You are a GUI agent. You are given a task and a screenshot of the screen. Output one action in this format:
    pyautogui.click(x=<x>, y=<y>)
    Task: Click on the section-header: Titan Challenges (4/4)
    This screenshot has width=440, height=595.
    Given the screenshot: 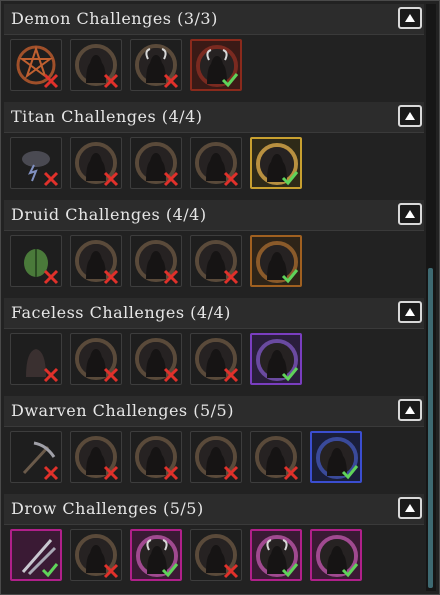 What is the action you would take?
    pyautogui.click(x=214, y=117)
    